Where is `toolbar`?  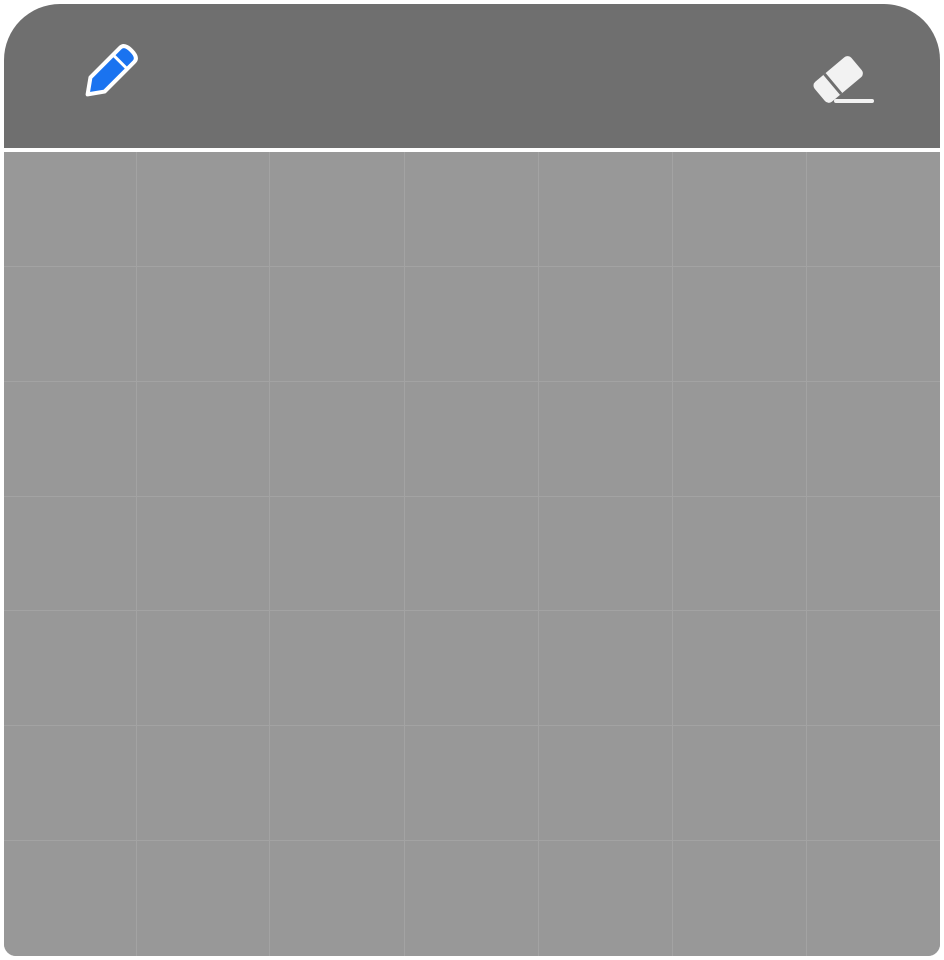
toolbar is located at coordinates (472, 76).